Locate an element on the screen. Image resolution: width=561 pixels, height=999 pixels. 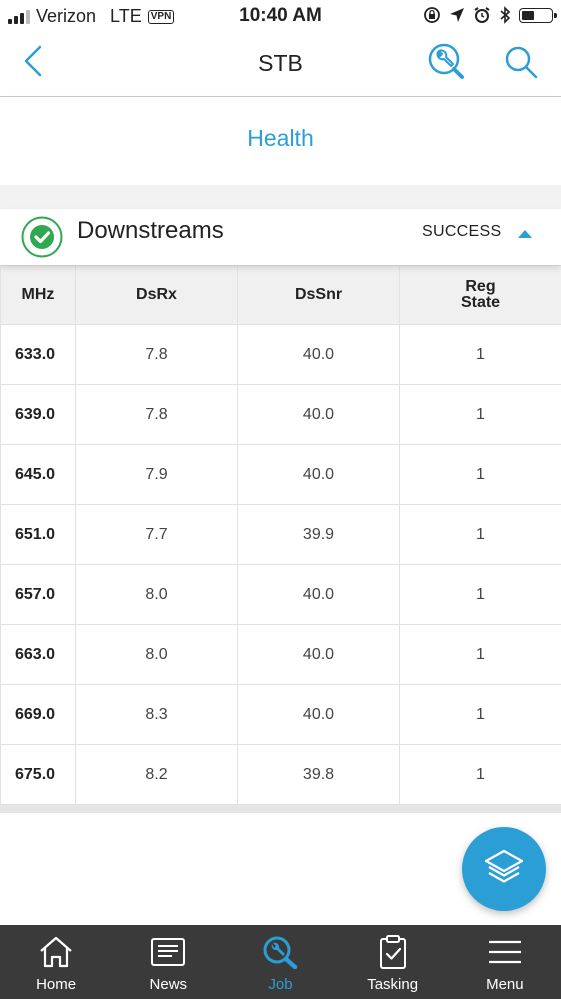
battery-icon is located at coordinates (538, 15).